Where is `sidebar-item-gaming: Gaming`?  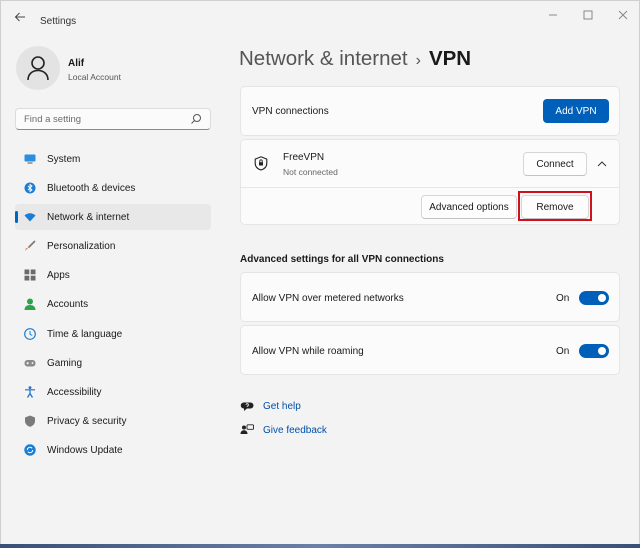
sidebar-item-gaming: Gaming is located at coordinates (113, 363).